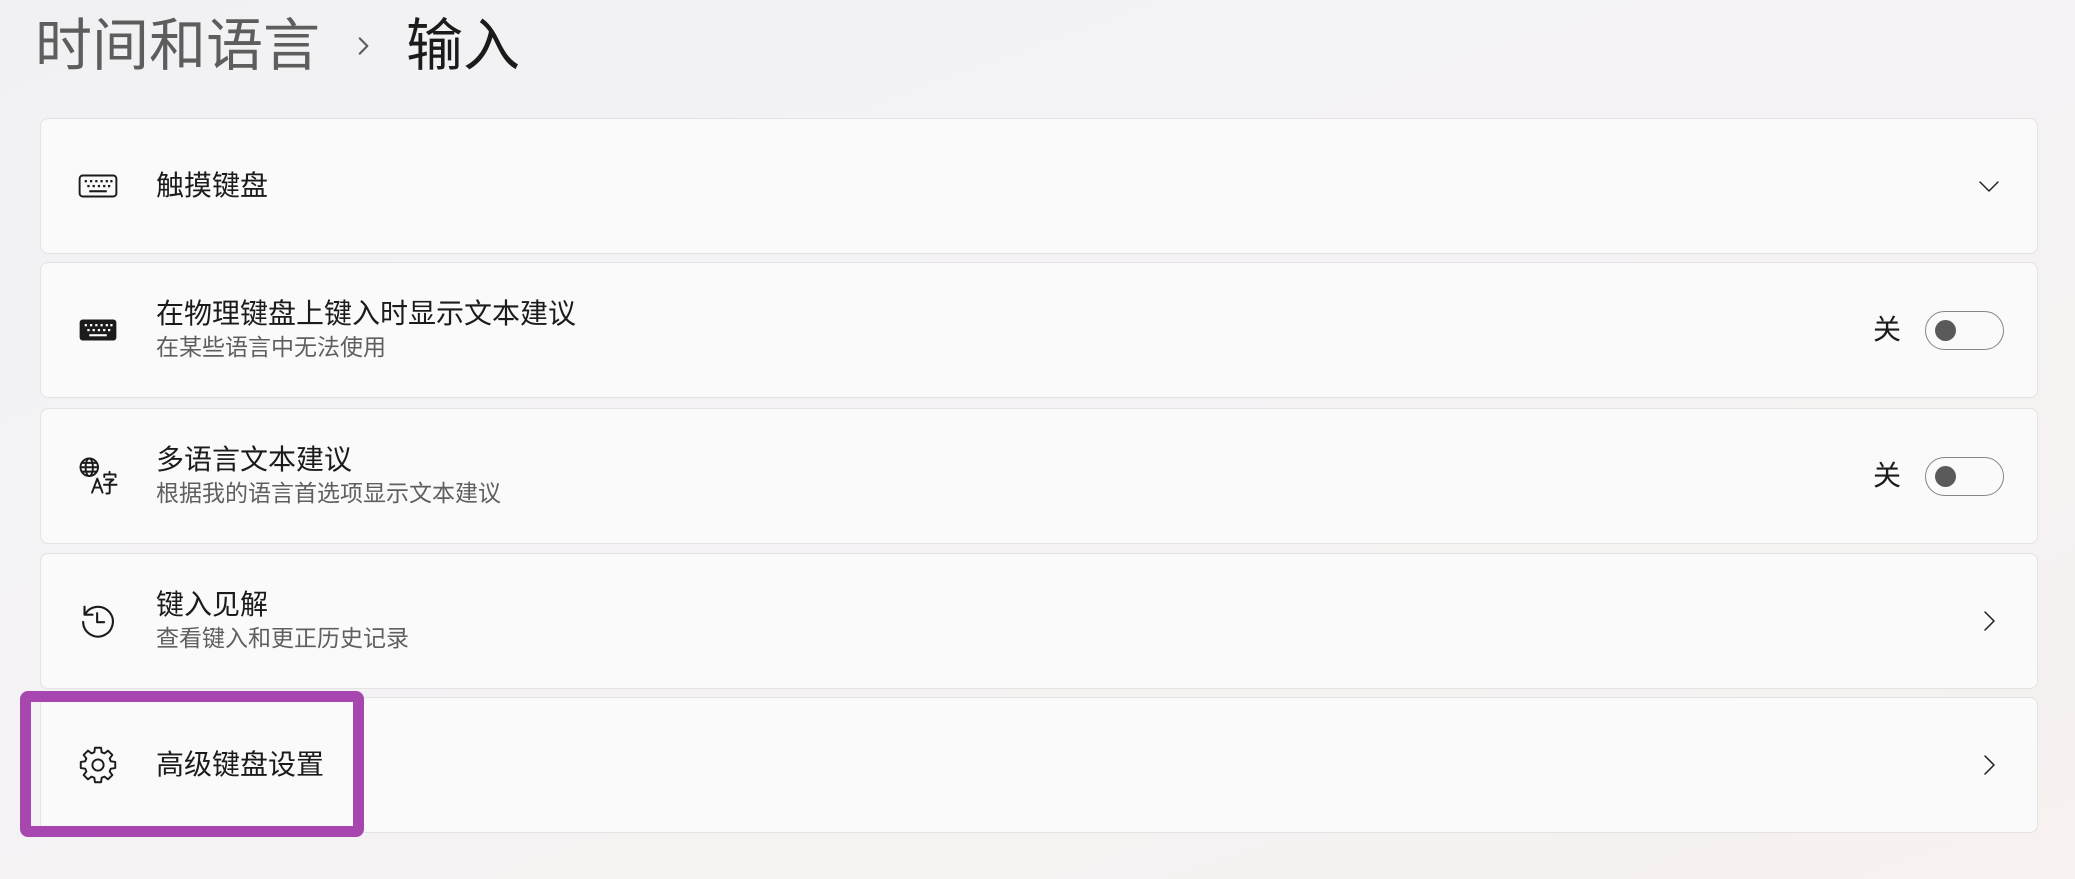  I want to click on setting-text: 在物理键盘上键入时显示文本建议 在某些语言中无法使用, so click(1014, 330).